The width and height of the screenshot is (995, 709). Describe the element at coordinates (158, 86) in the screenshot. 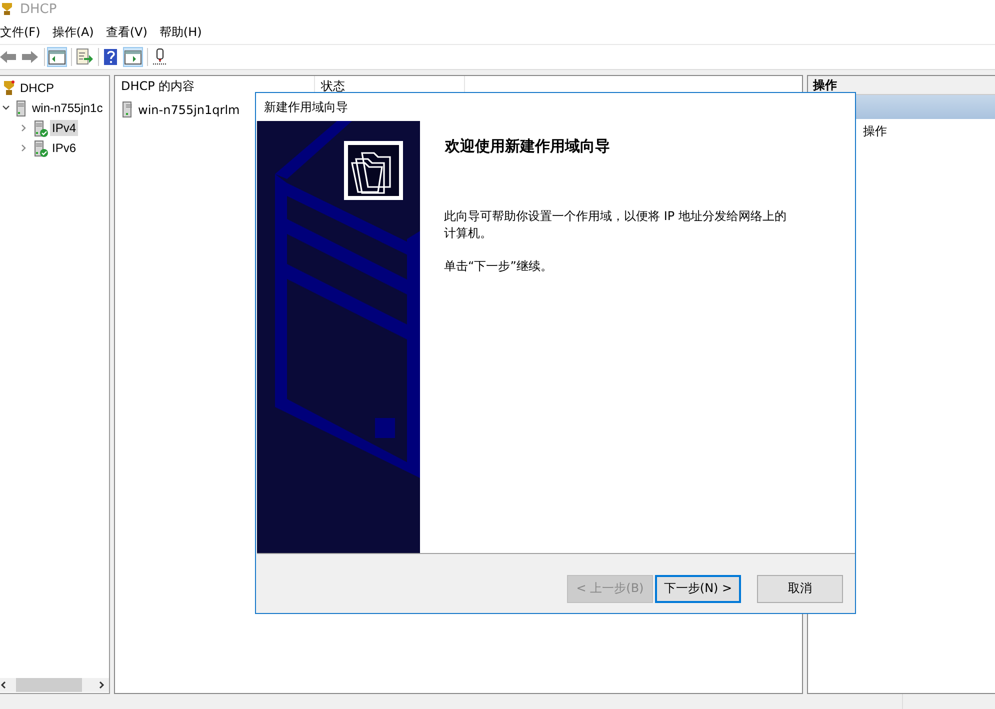

I see `column-header: DHCP 的内容` at that location.